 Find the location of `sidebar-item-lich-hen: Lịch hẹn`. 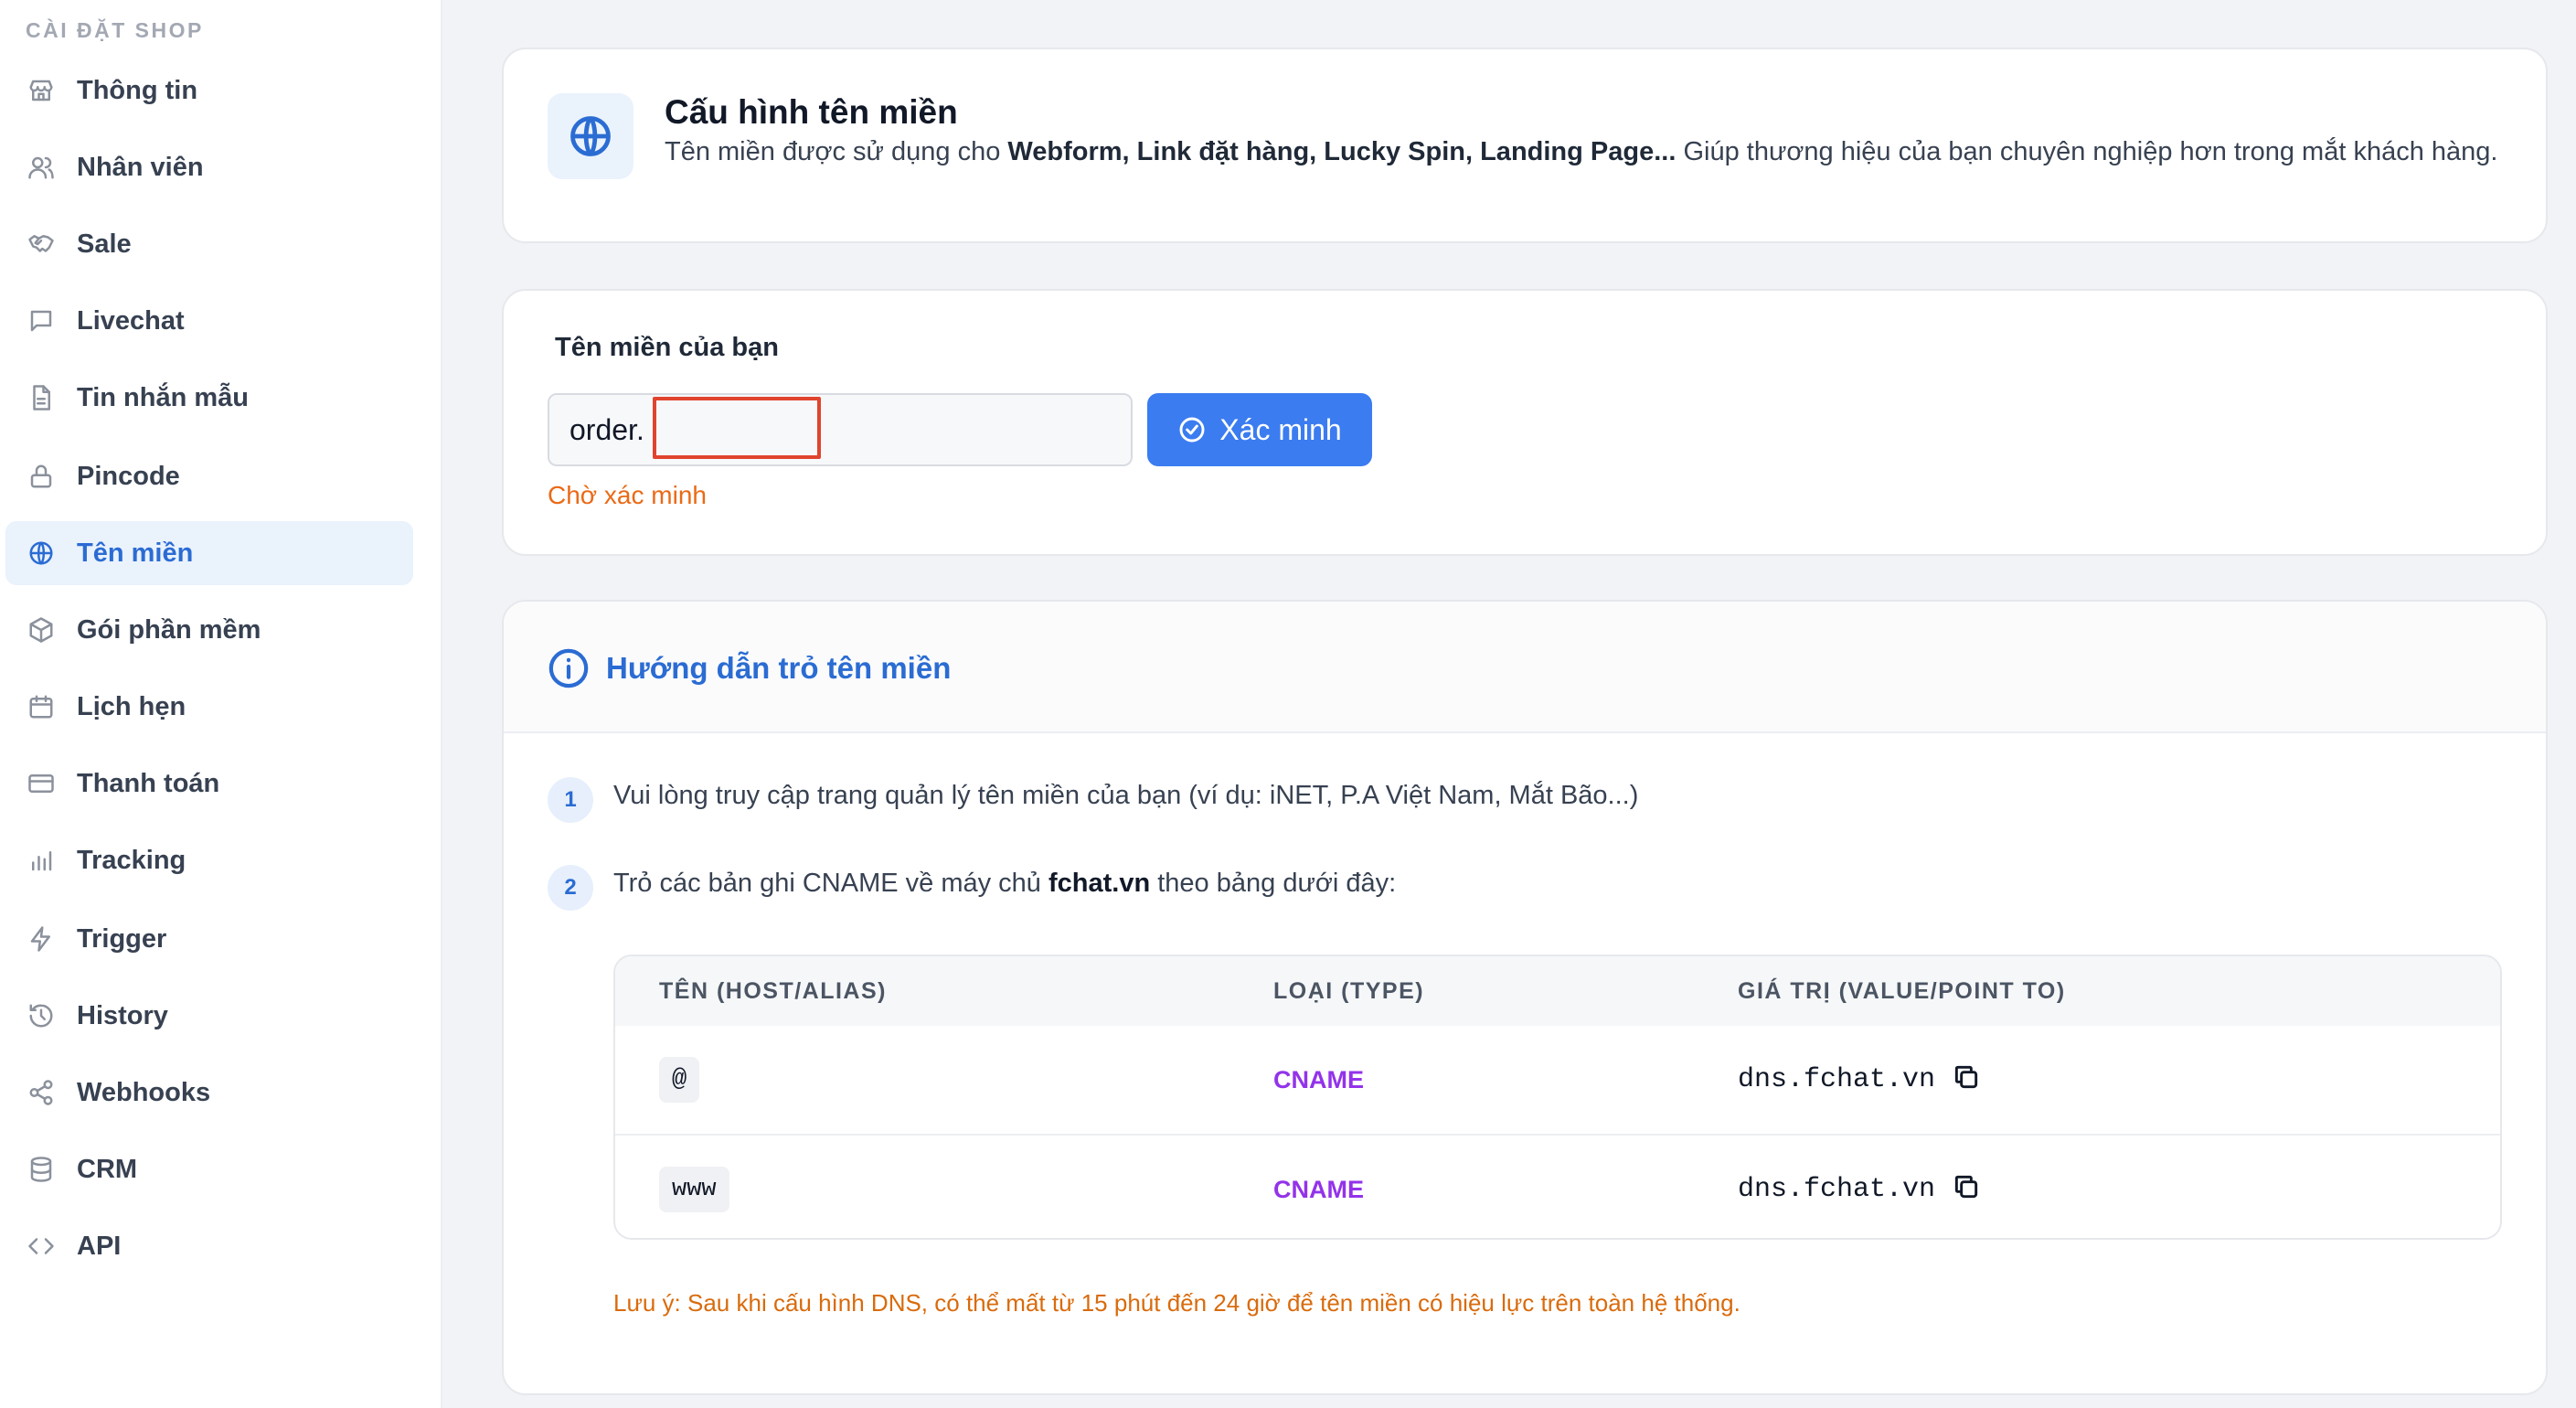

sidebar-item-lich-hen: Lịch hẹn is located at coordinates (209, 707).